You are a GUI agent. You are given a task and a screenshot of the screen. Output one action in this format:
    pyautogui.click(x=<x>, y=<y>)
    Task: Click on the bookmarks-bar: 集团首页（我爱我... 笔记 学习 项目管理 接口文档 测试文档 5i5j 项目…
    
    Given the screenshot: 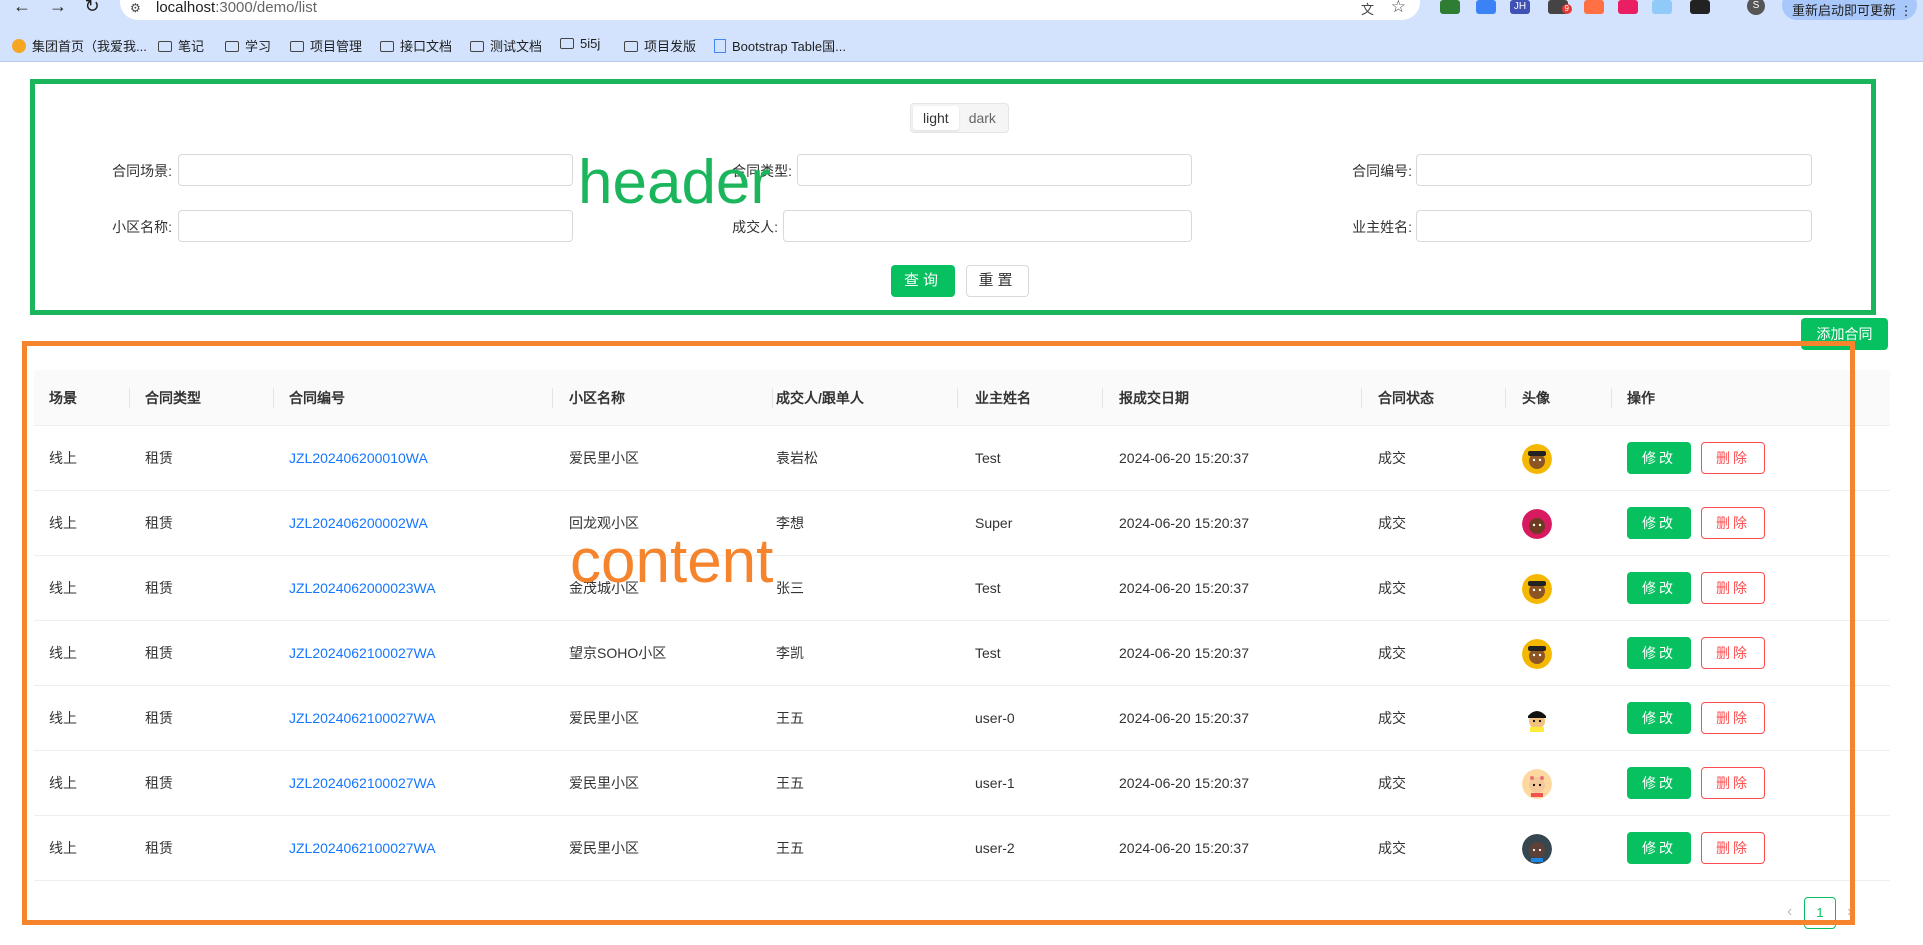 What is the action you would take?
    pyautogui.click(x=961, y=45)
    